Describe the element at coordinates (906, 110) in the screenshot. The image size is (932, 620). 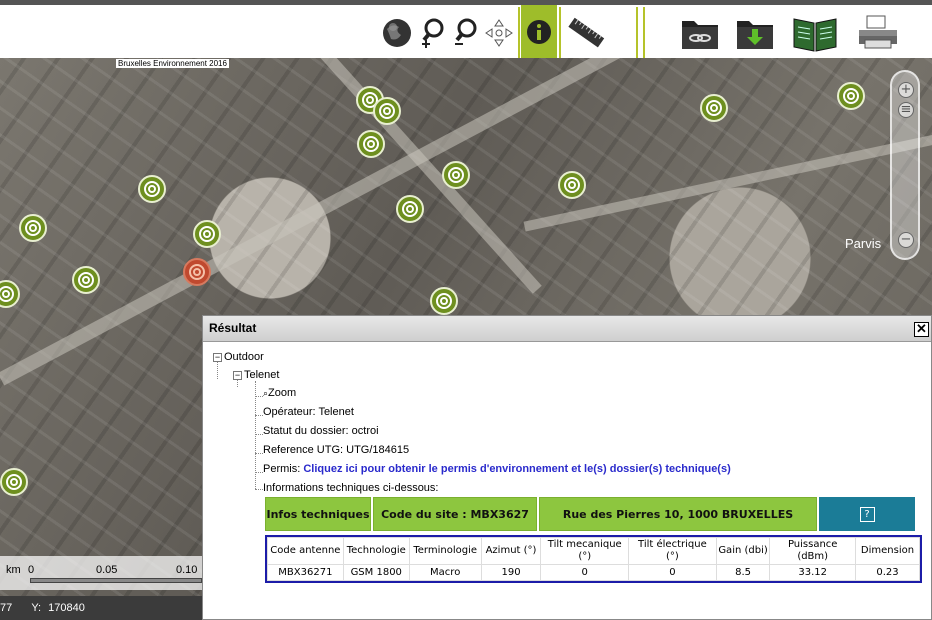
I see `zoom-handle: ≡` at that location.